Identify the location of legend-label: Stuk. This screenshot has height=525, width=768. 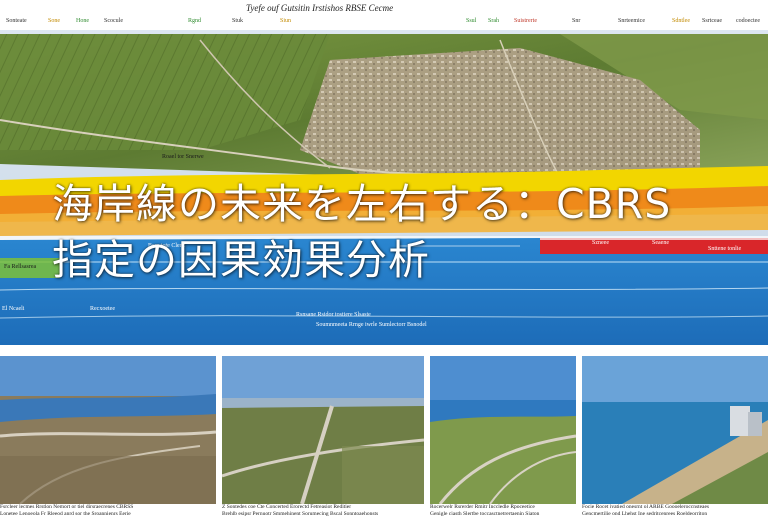
(238, 21).